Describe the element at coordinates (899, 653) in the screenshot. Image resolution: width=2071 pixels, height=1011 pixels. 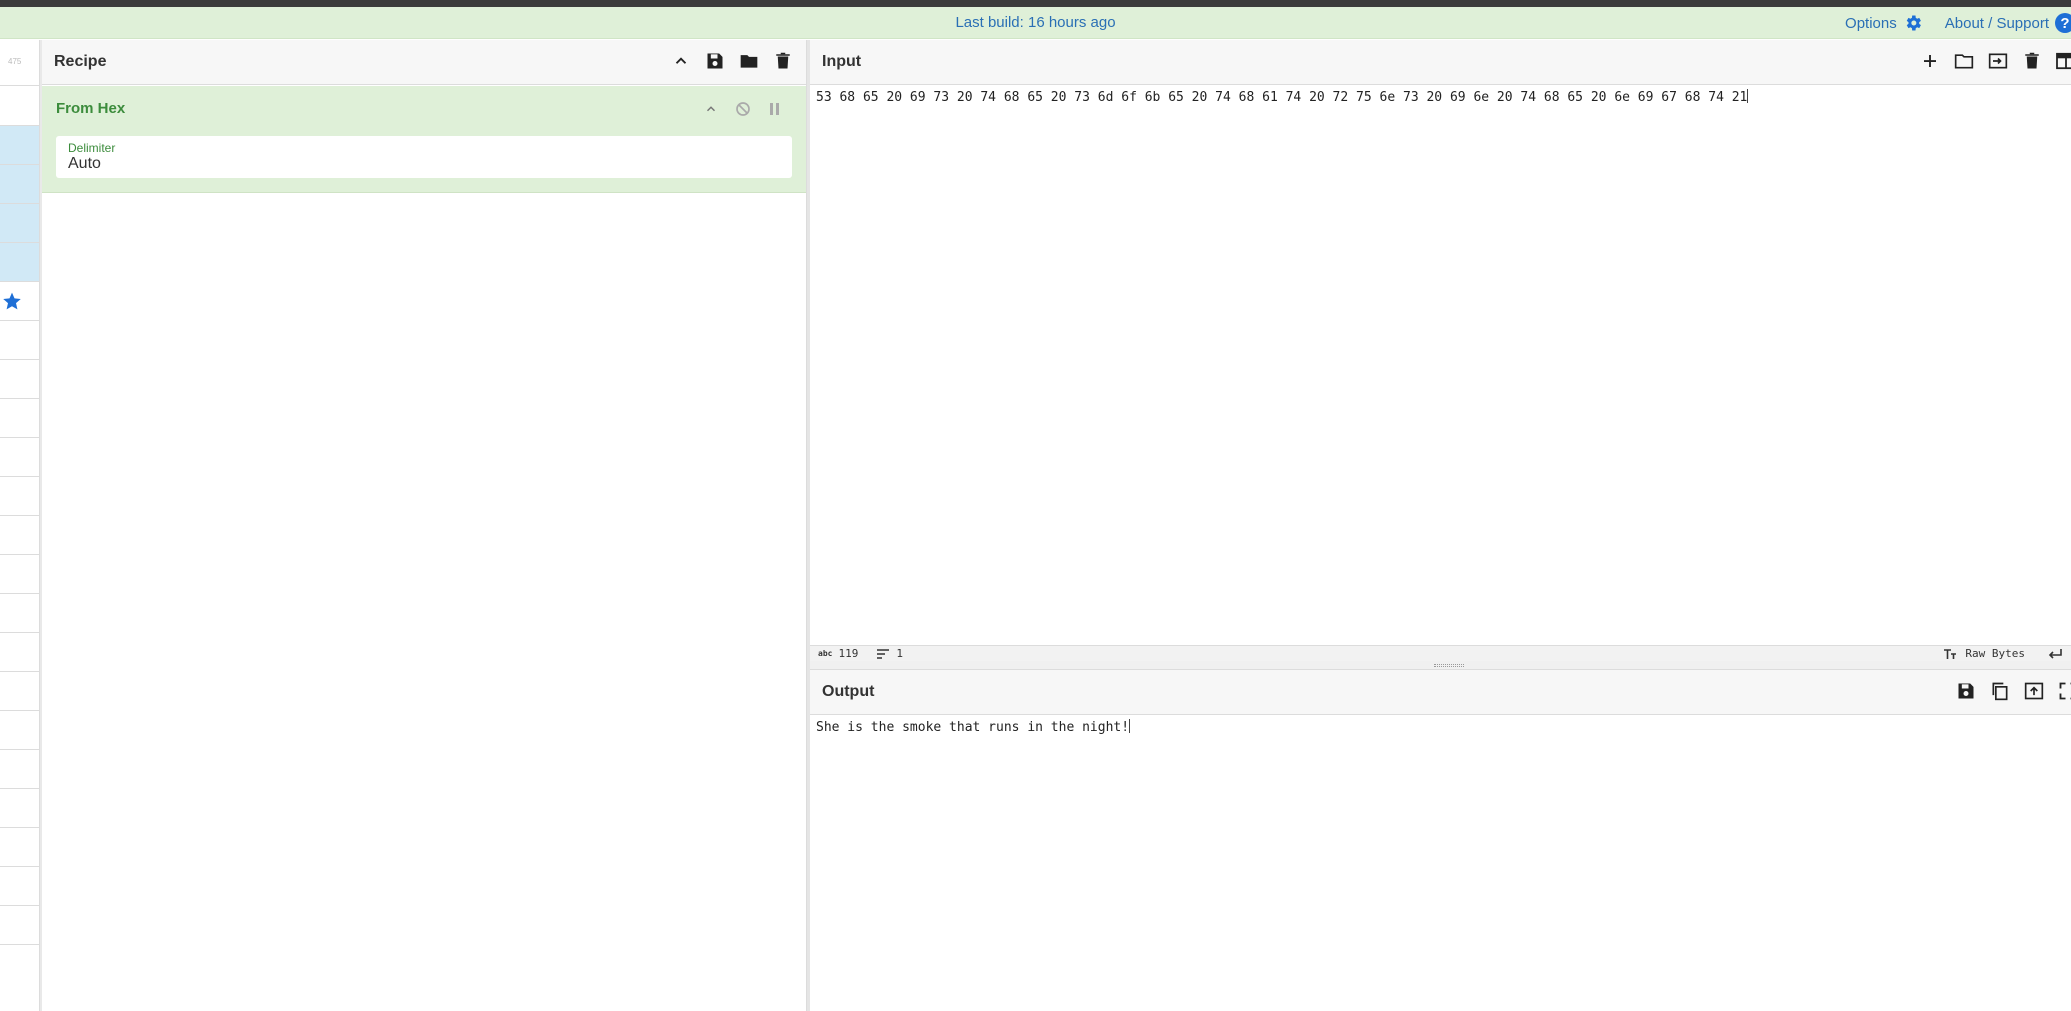
I see `line-count: 1` at that location.